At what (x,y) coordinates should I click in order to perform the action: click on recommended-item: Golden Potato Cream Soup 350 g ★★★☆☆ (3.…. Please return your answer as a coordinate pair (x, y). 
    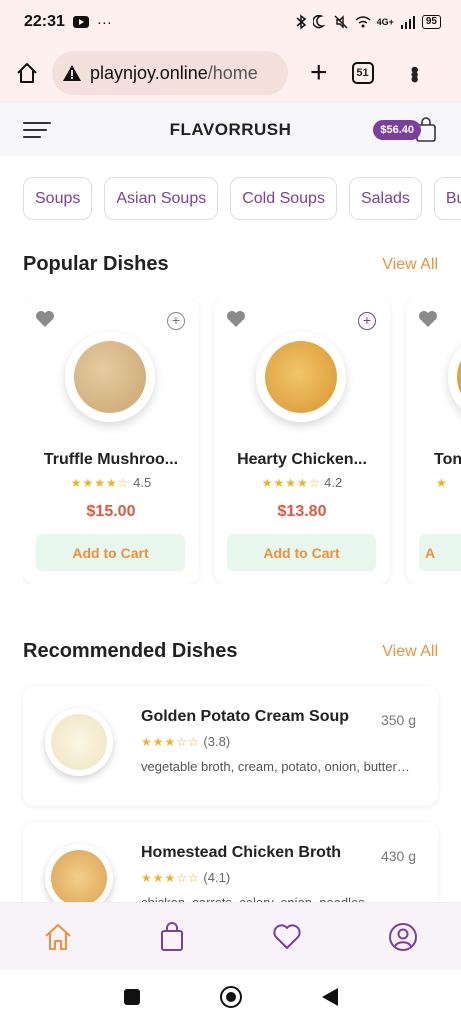
    Looking at the image, I should click on (230, 746).